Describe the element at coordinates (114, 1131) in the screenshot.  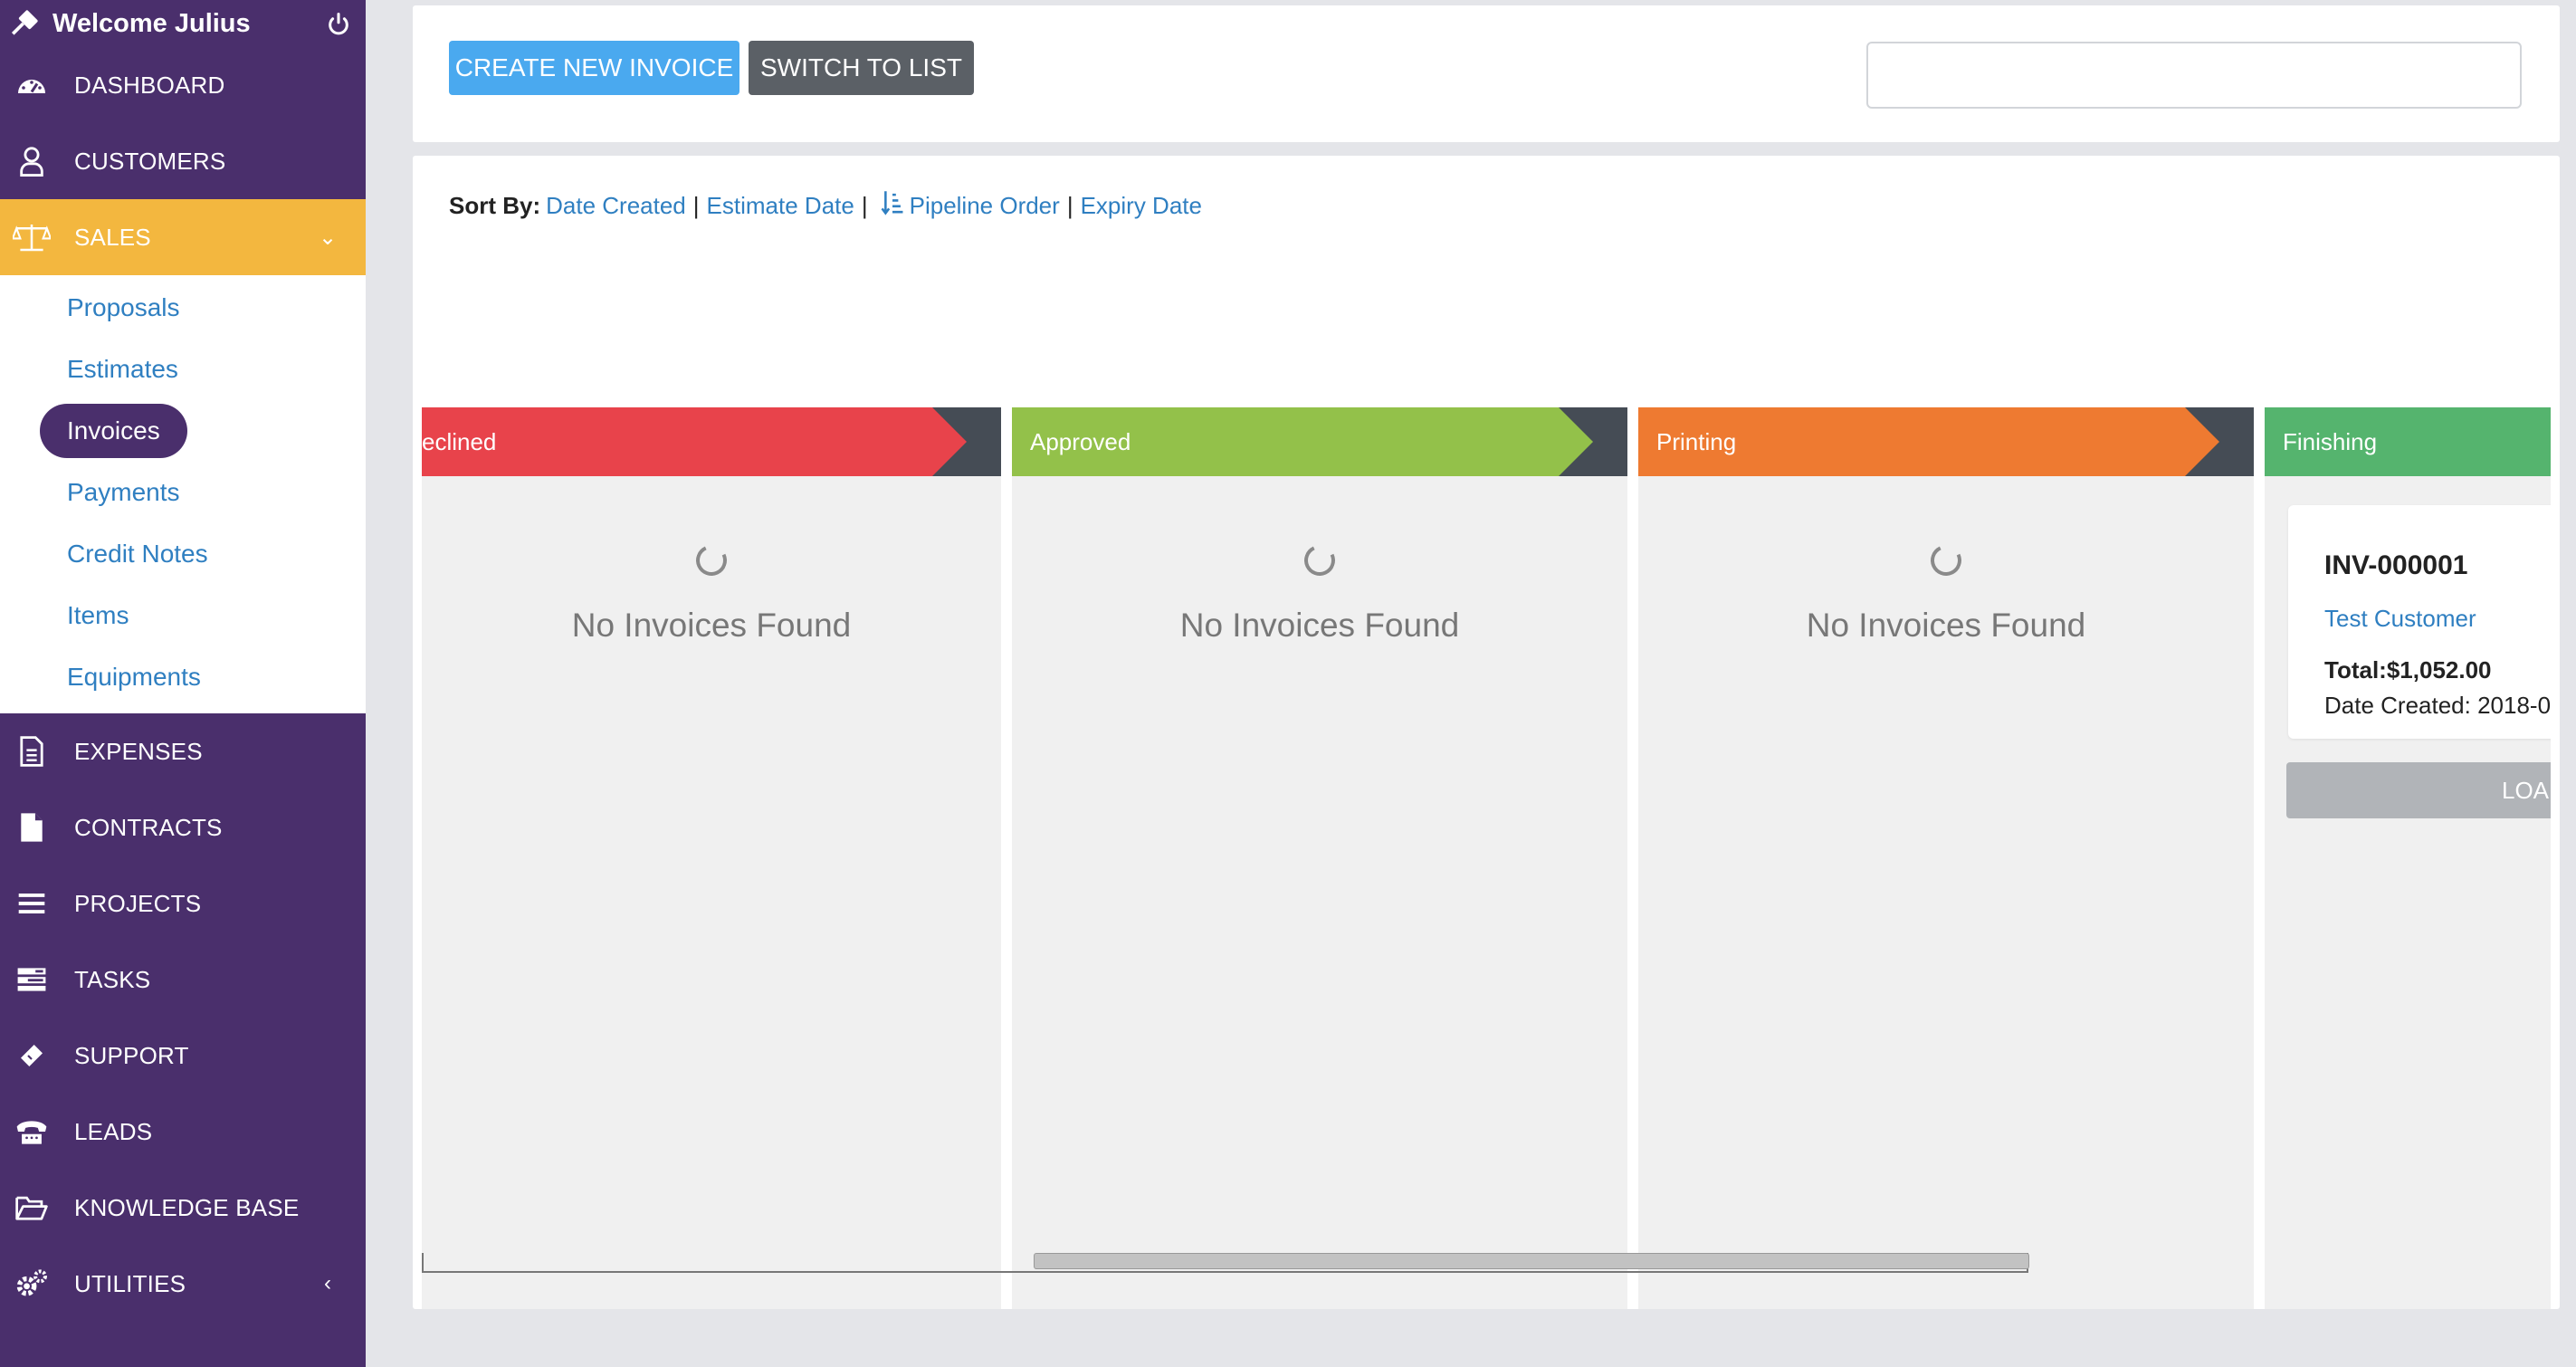
I see `sidebar-item-label: LEADS` at that location.